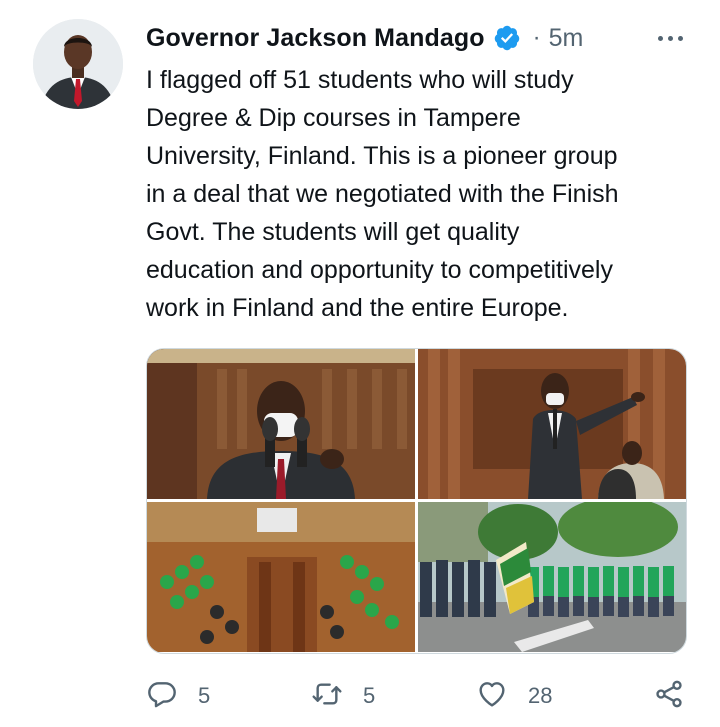 This screenshot has width=720, height=727. Describe the element at coordinates (507, 38) in the screenshot. I see `verified-badge-icon` at that location.